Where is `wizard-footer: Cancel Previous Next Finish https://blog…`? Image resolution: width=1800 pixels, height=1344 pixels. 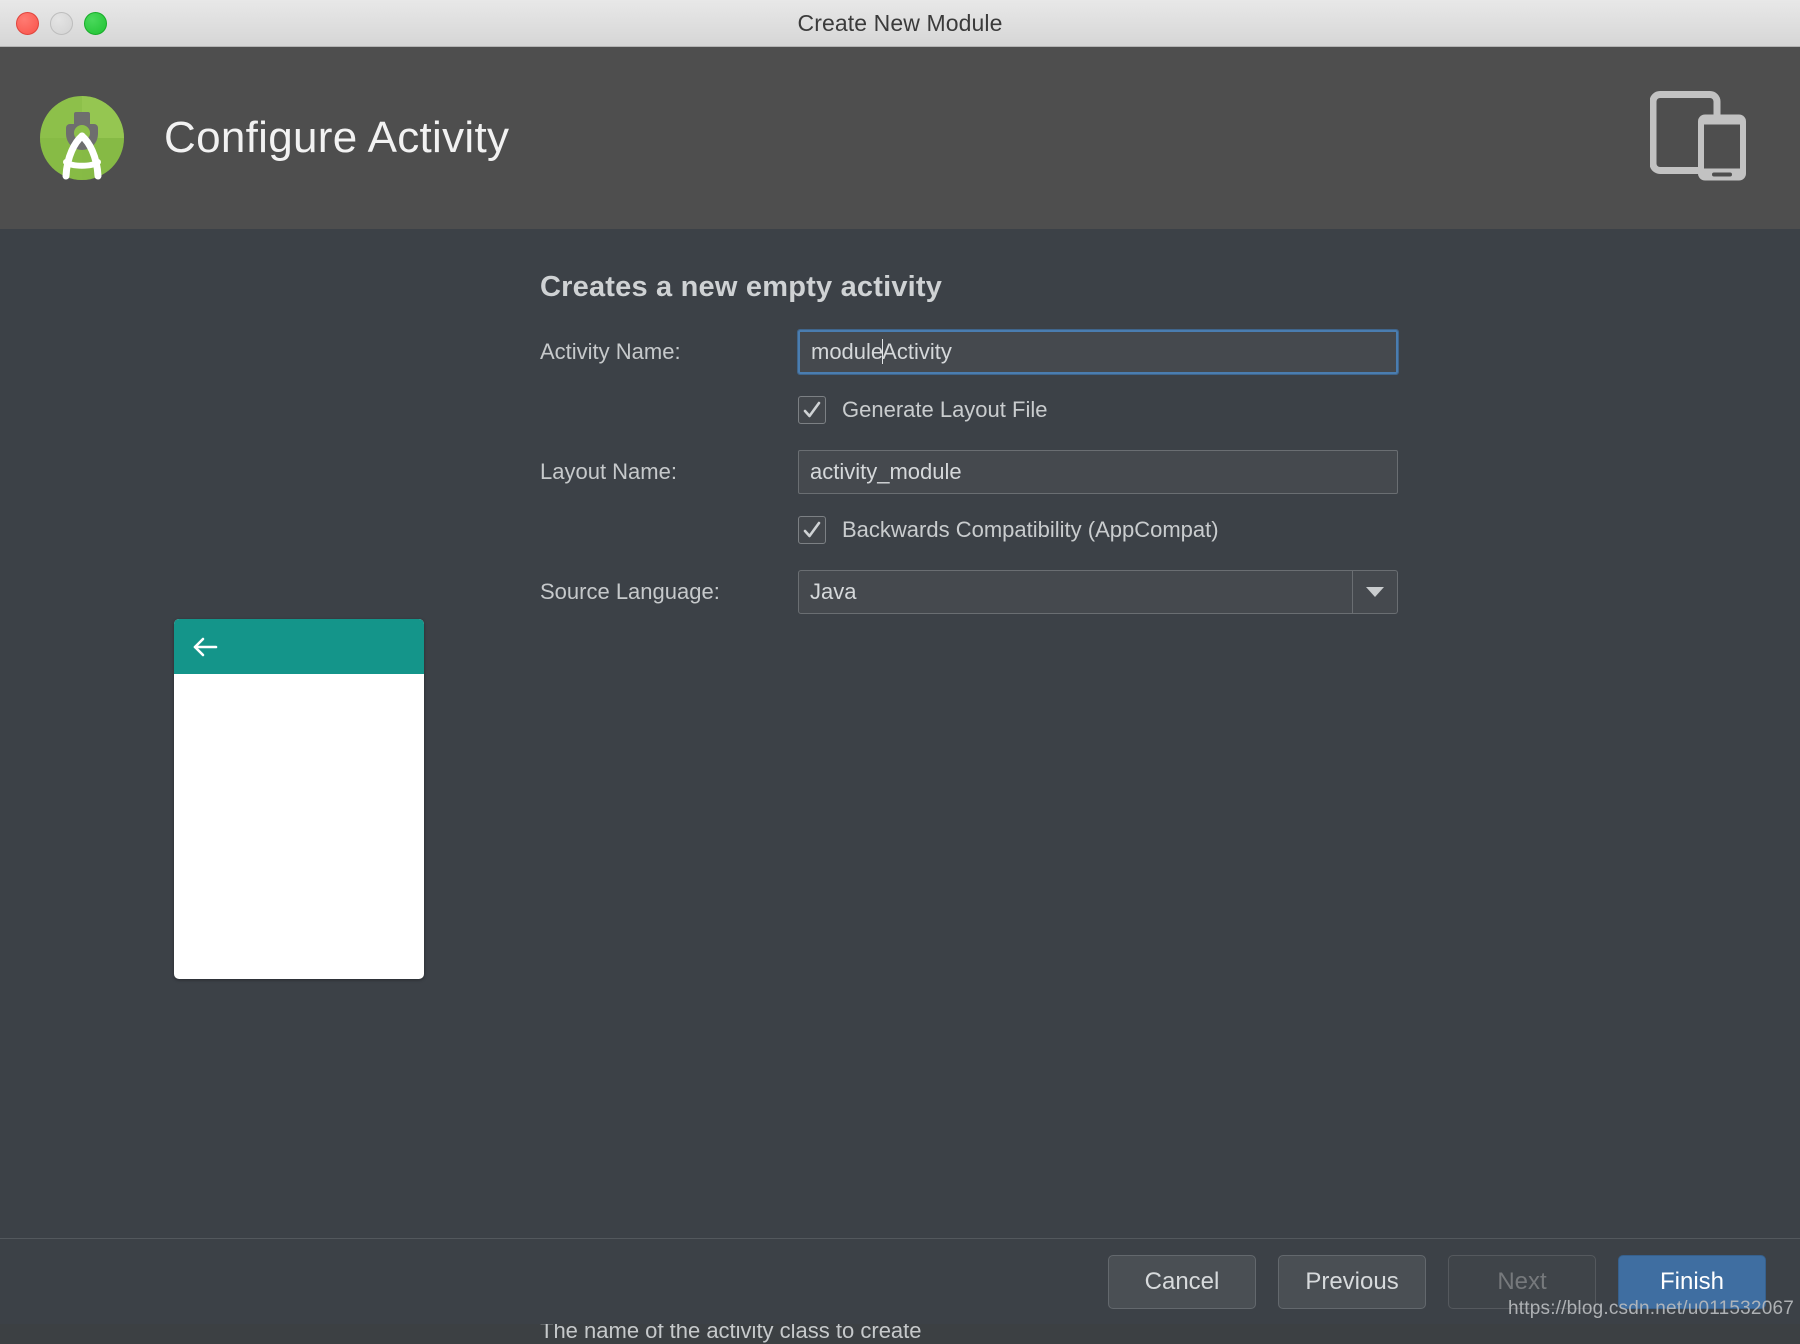 wizard-footer: Cancel Previous Next Finish https://blog… is located at coordinates (900, 1281).